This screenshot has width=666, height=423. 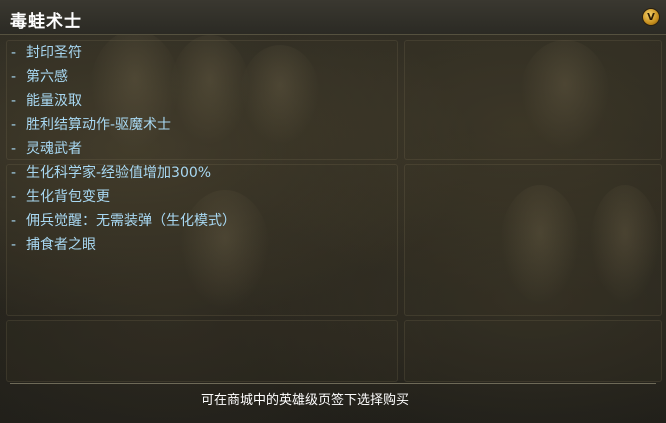 What do you see at coordinates (123, 77) in the screenshot?
I see `feature-item: - 第六感` at bounding box center [123, 77].